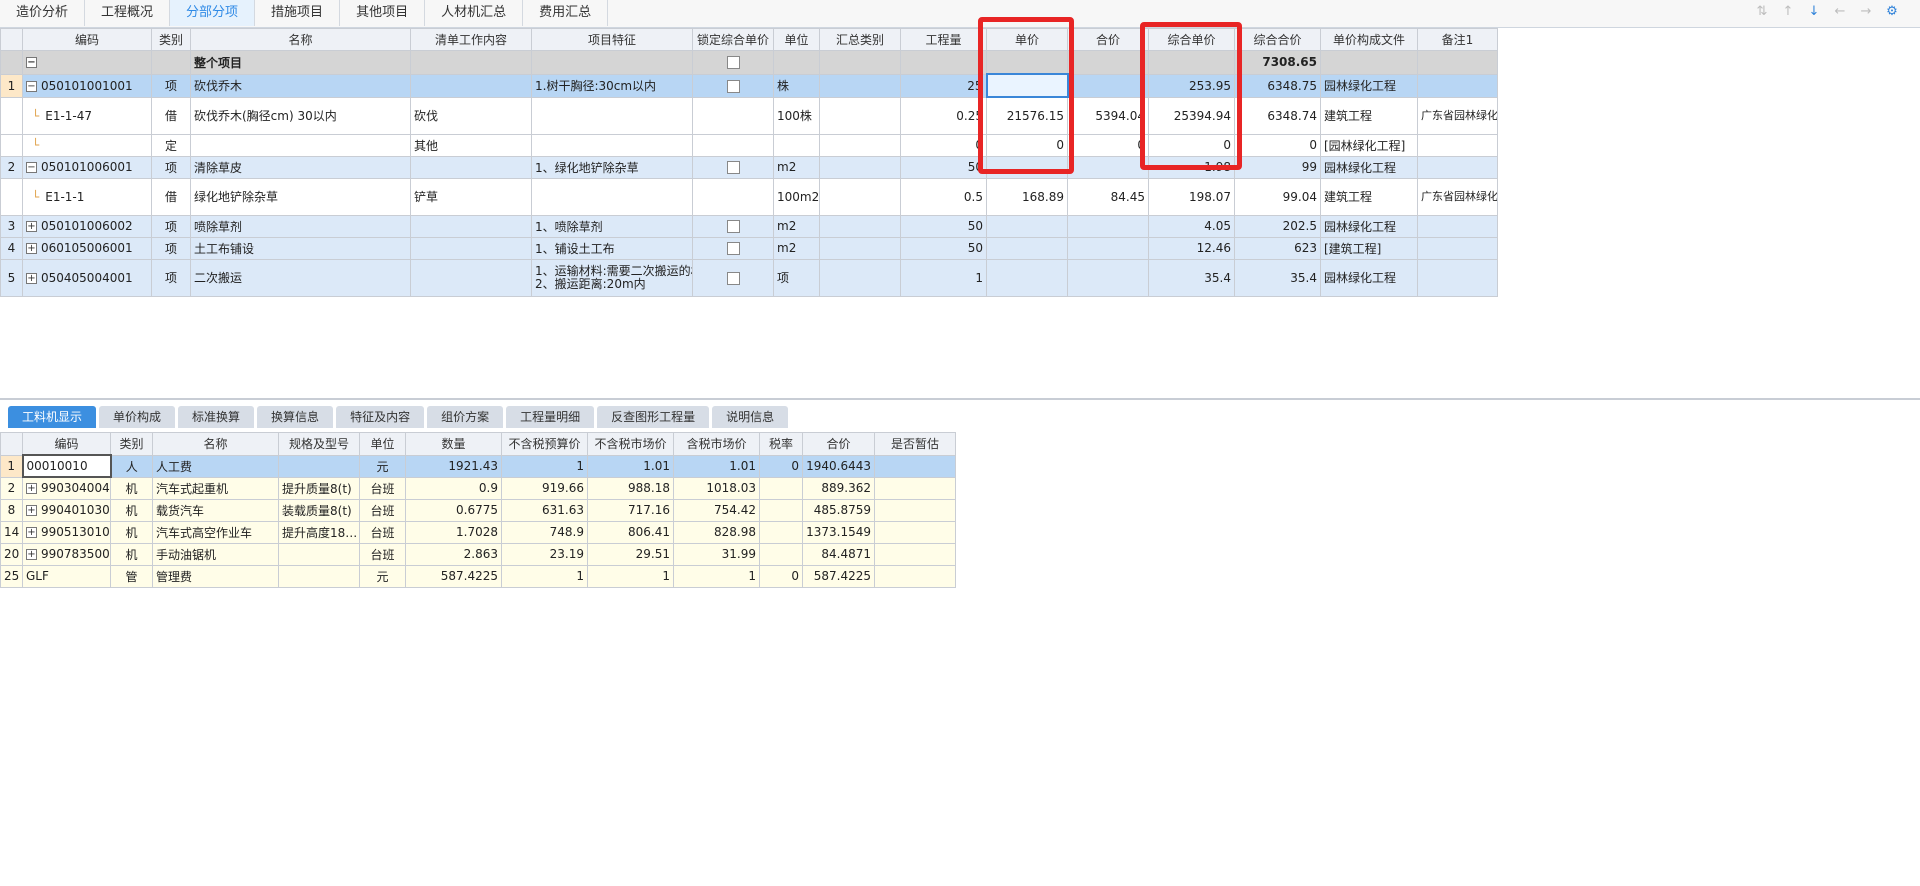  What do you see at coordinates (66, 554) in the screenshot?
I see `res-code-cell: +990783500` at bounding box center [66, 554].